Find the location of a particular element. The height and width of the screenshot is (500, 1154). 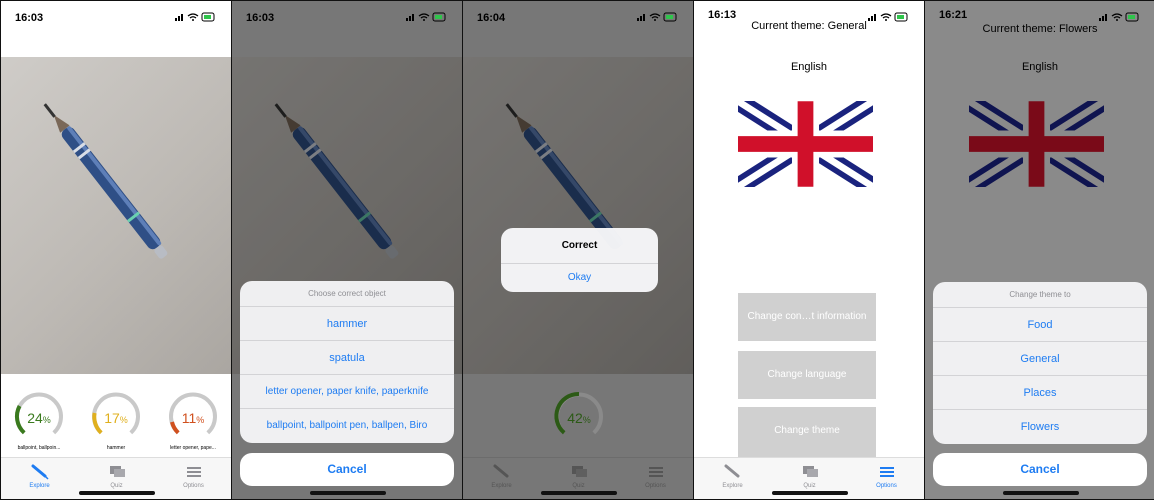

change-language-button: Change language is located at coordinates (807, 375).